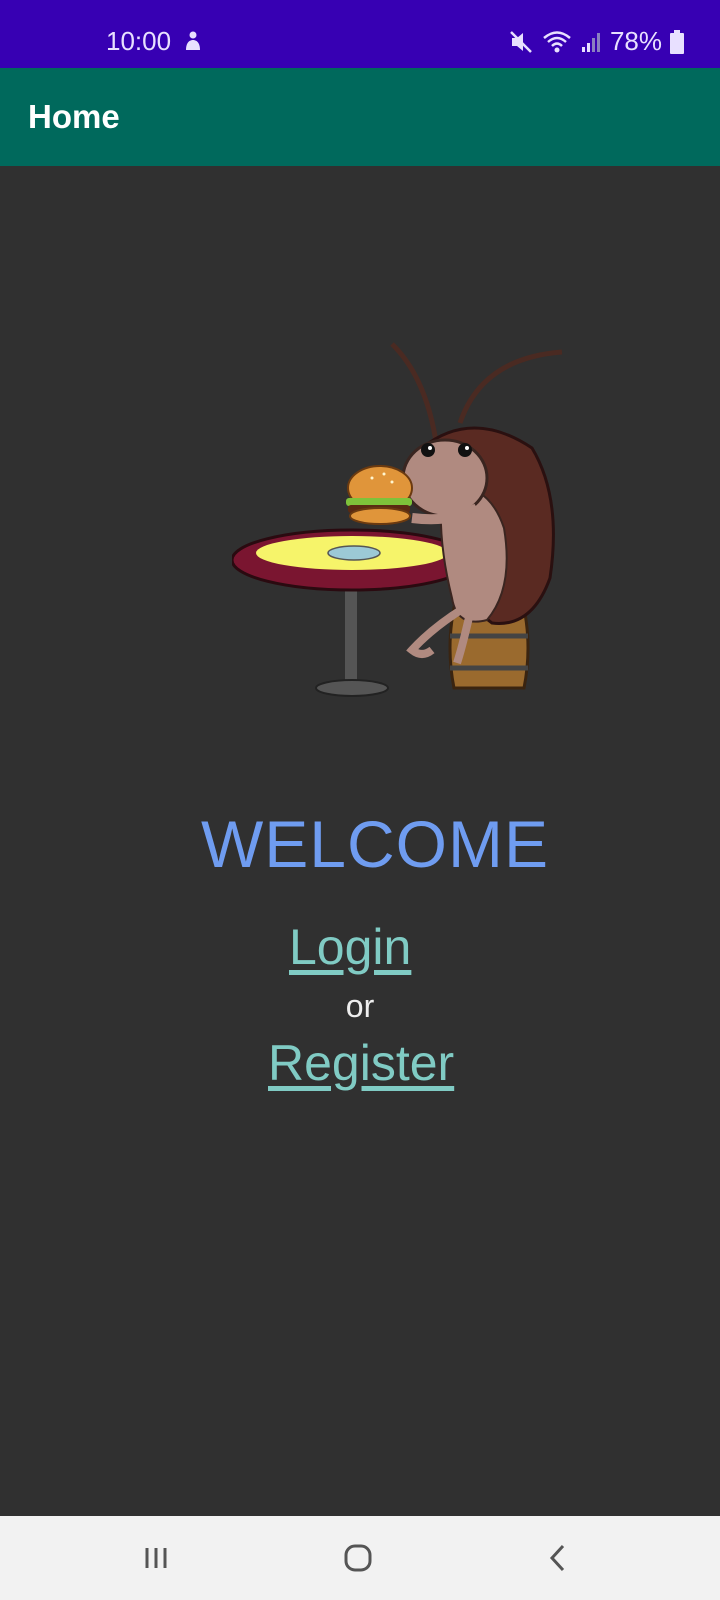  I want to click on battery-icon, so click(677, 41).